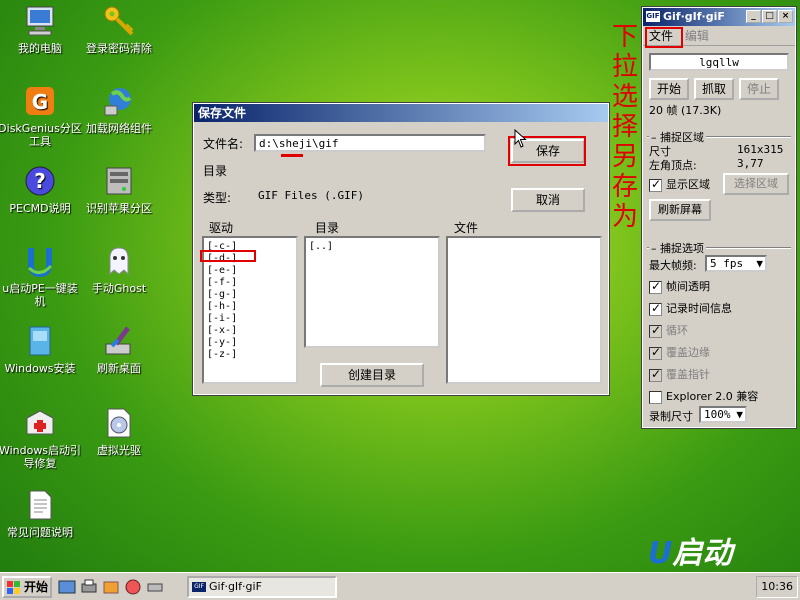 This screenshot has width=800, height=600. I want to click on start-button: 开始, so click(669, 89).